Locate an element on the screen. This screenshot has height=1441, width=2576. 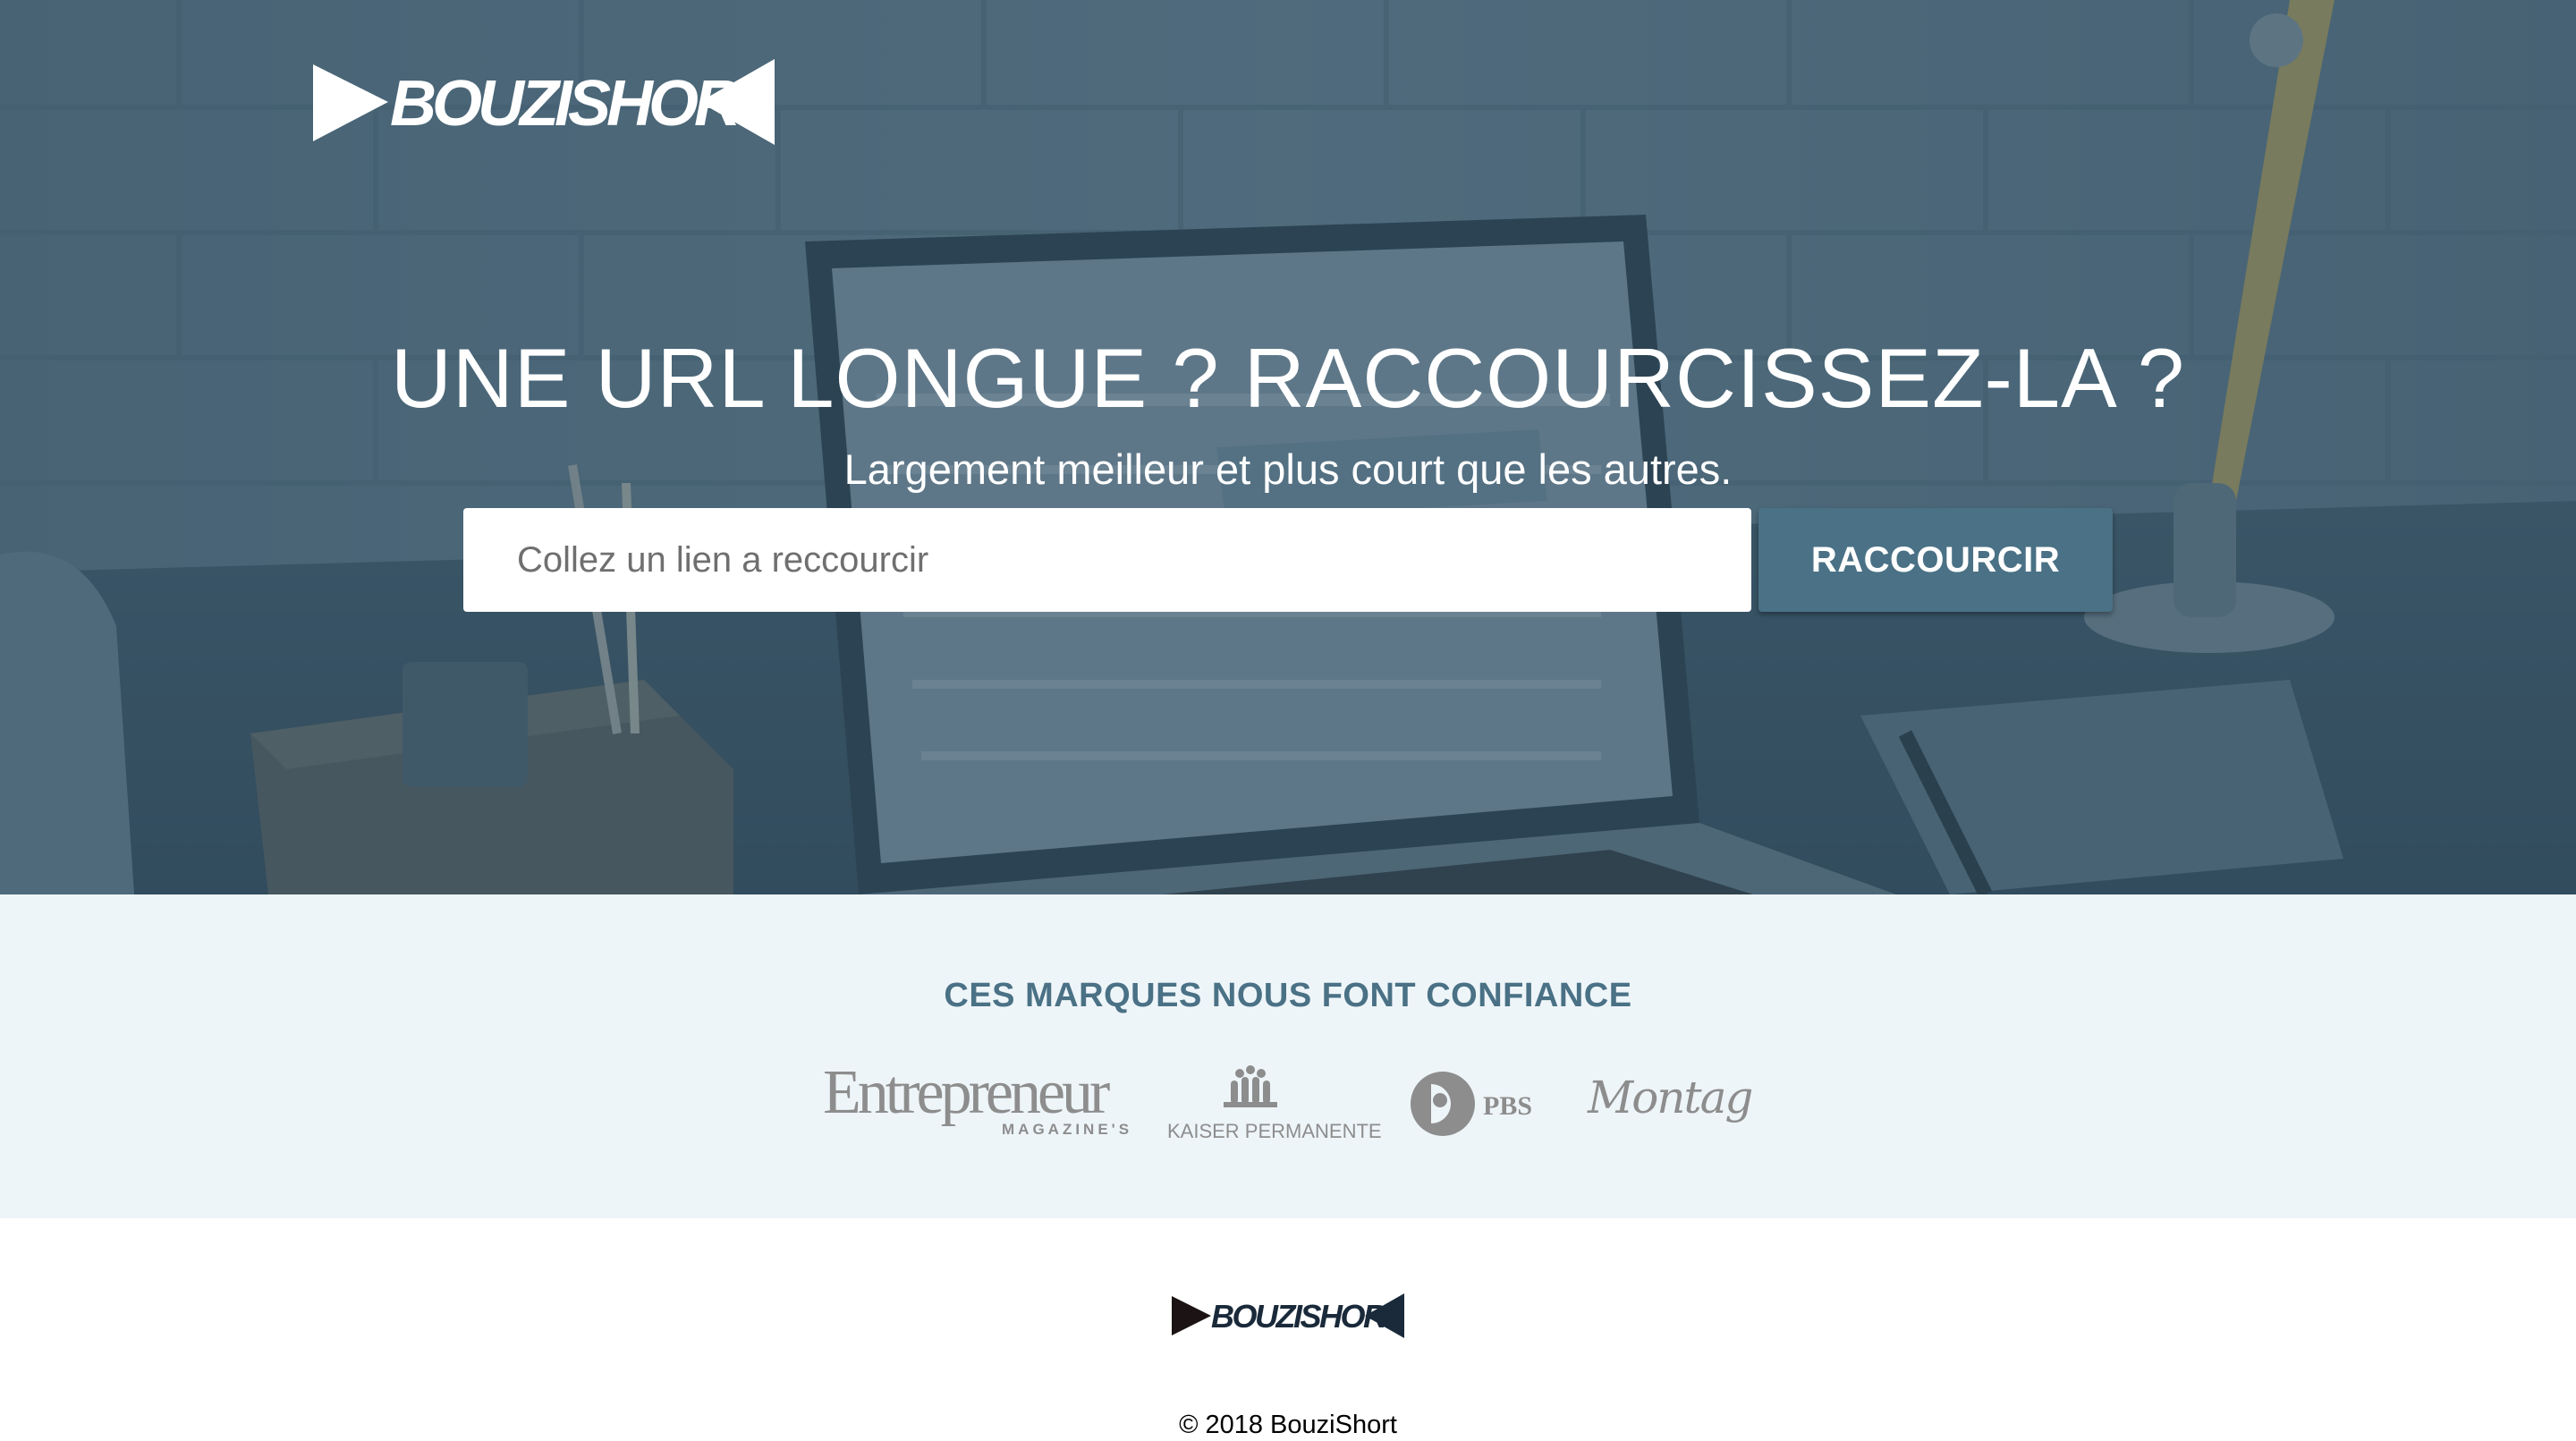
hero-title: UNE URL LONGUE ? RACCOURCISSEZ-LA ? is located at coordinates (1288, 377).